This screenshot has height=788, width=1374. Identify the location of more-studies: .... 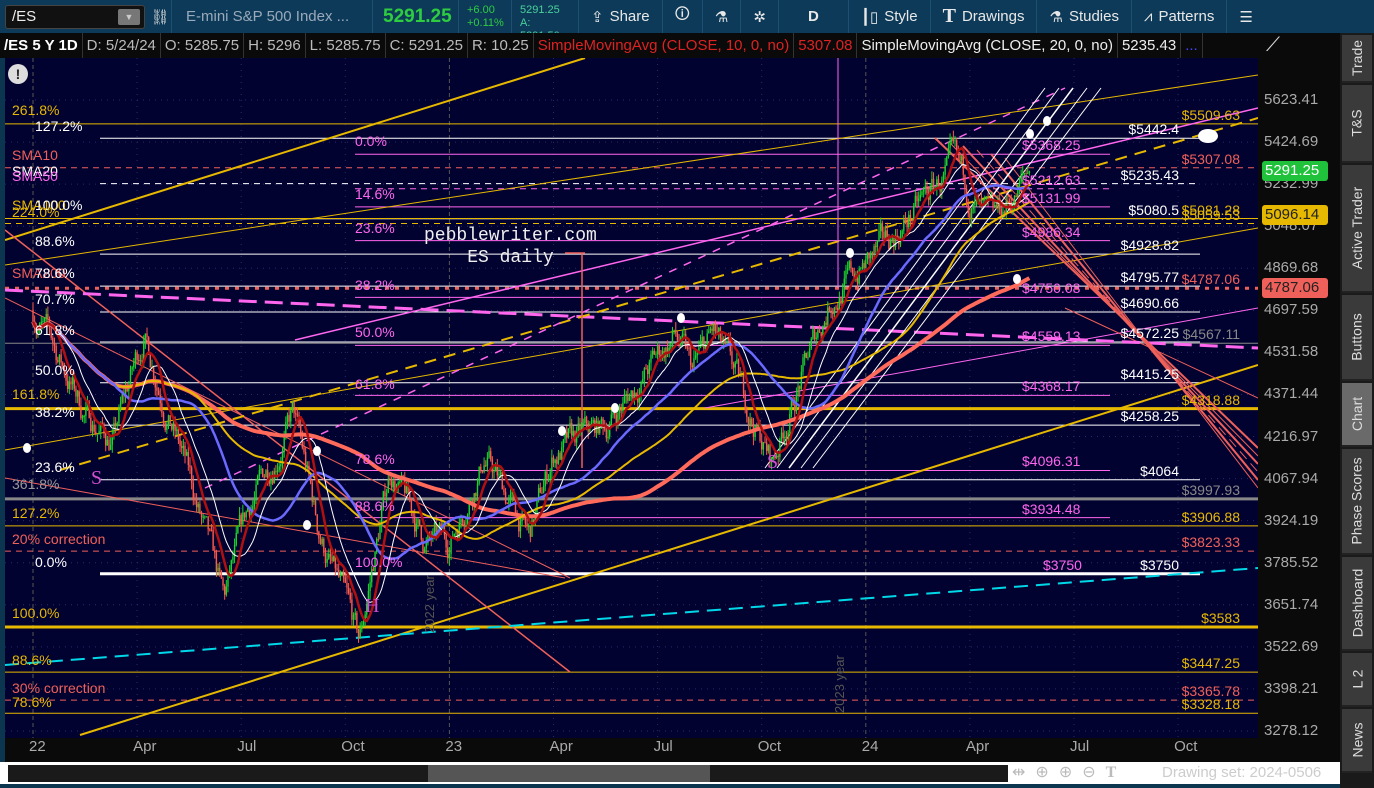
(1192, 45).